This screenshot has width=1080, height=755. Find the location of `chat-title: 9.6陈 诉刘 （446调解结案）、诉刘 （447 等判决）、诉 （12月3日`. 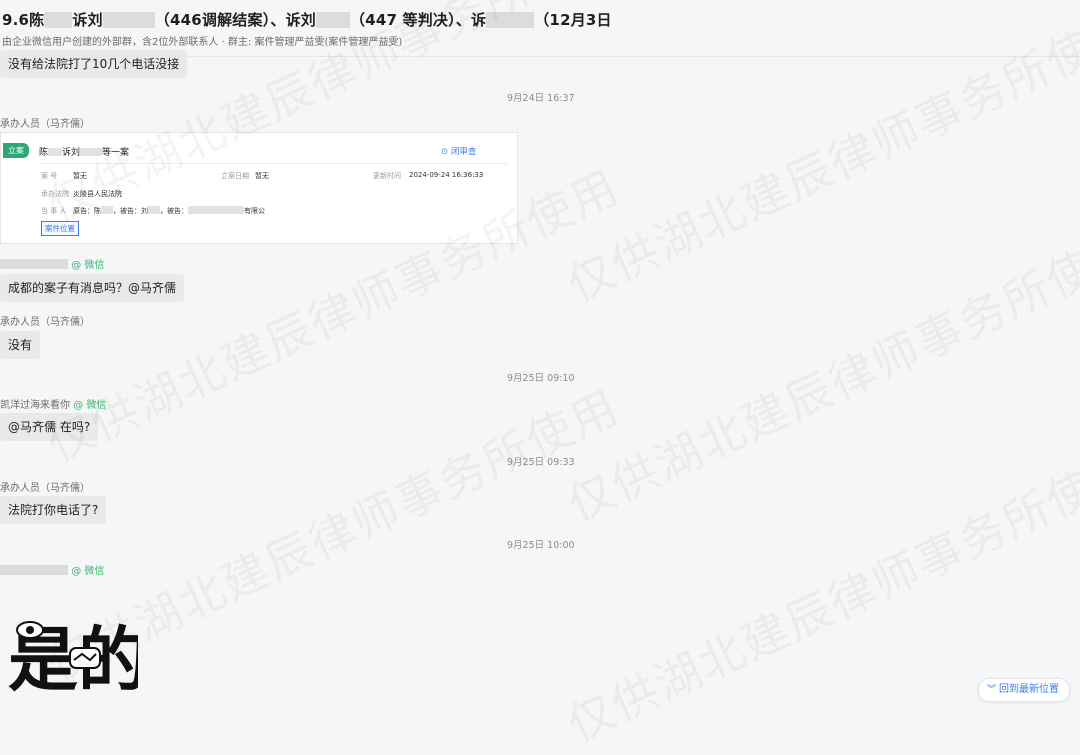

chat-title: 9.6陈 诉刘 （446调解结案）、诉刘 （447 等判决）、诉 （12月3日 is located at coordinates (307, 19).